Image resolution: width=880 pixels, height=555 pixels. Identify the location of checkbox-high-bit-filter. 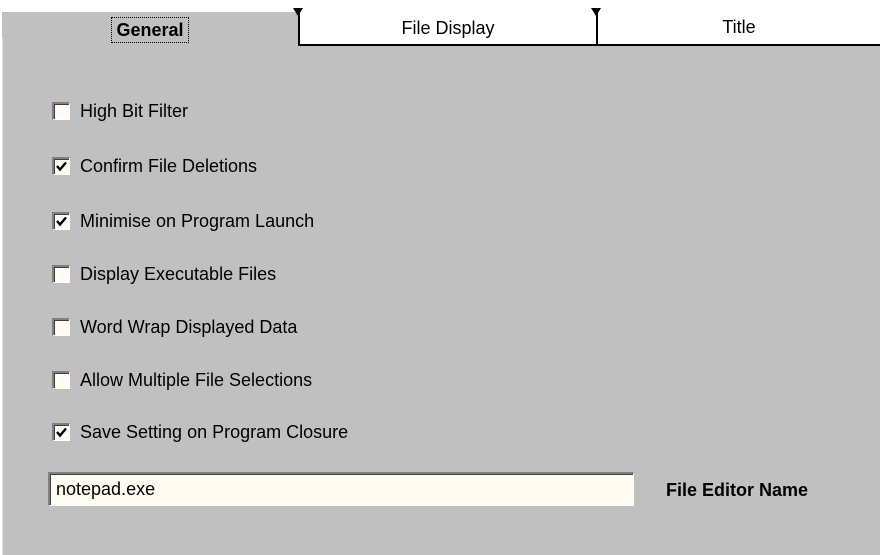
(61, 111).